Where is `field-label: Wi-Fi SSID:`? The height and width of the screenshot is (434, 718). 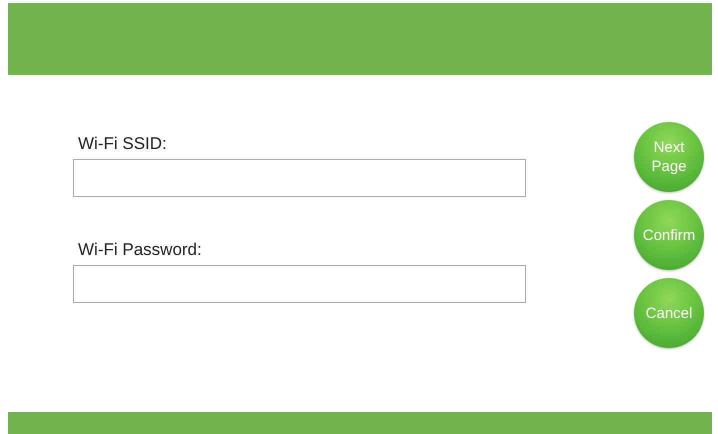 field-label: Wi-Fi SSID: is located at coordinates (122, 144).